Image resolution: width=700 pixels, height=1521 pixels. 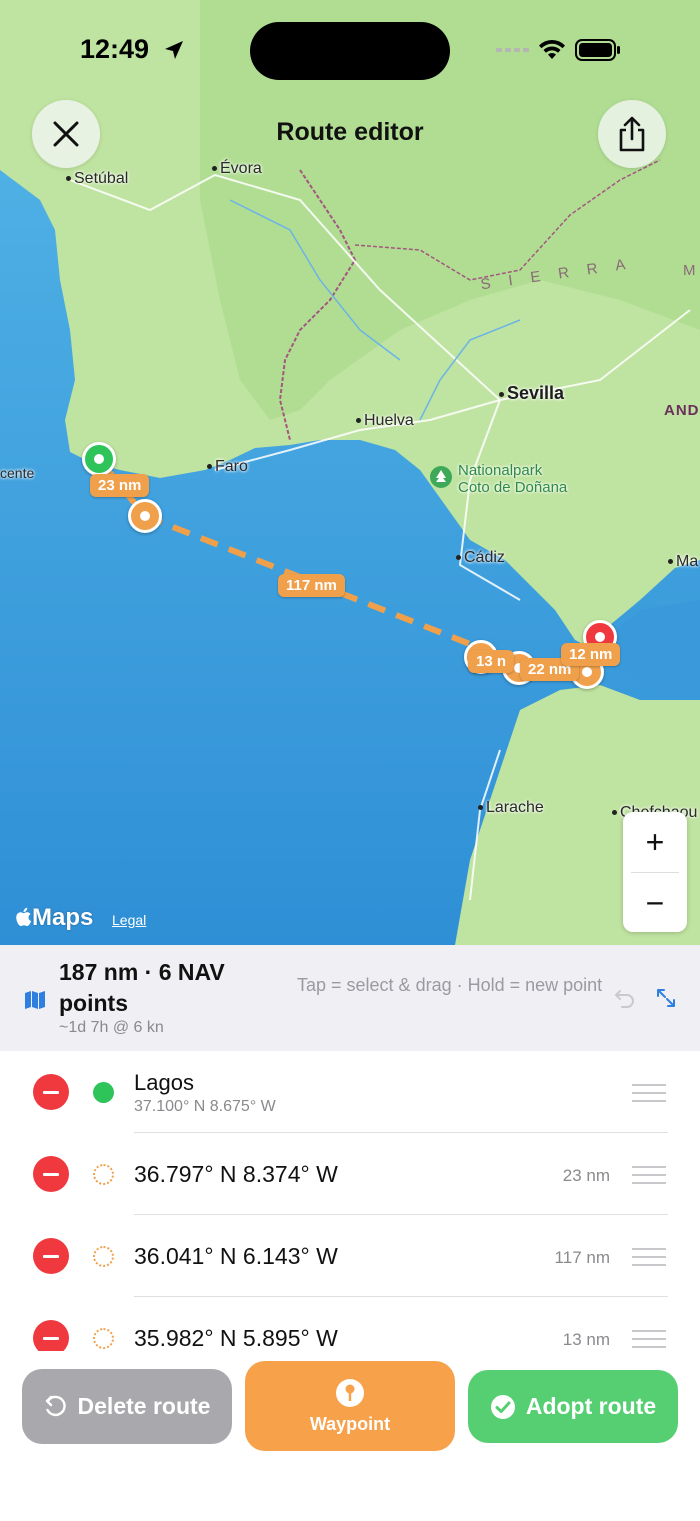 I want to click on leg-distance-label: 13 n, so click(x=491, y=661).